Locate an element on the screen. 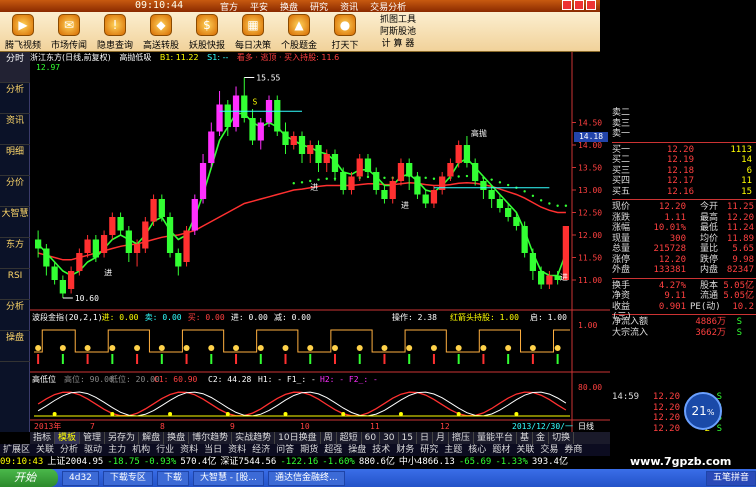  date-axis-label: 9 is located at coordinates (232, 426).